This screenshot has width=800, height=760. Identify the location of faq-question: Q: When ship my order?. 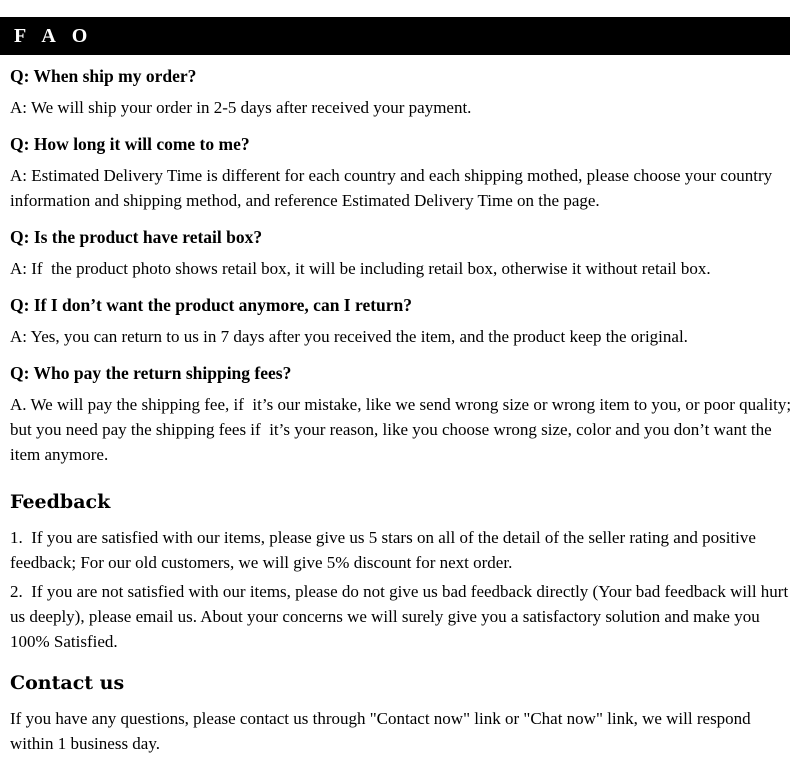
(103, 76).